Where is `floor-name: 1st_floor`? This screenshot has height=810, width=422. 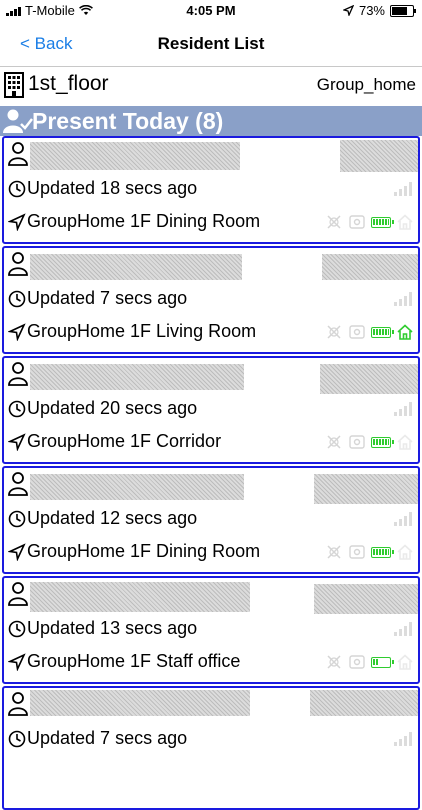 floor-name: 1st_floor is located at coordinates (68, 83).